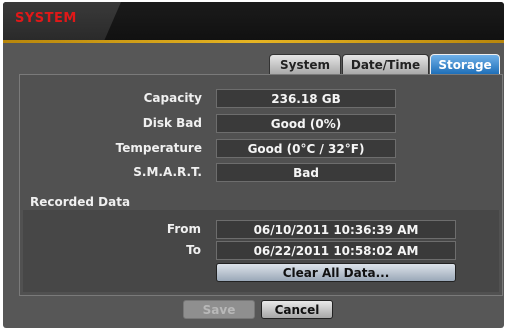 Image resolution: width=507 pixels, height=330 pixels. What do you see at coordinates (465, 64) in the screenshot?
I see `tab-storage: Storage` at bounding box center [465, 64].